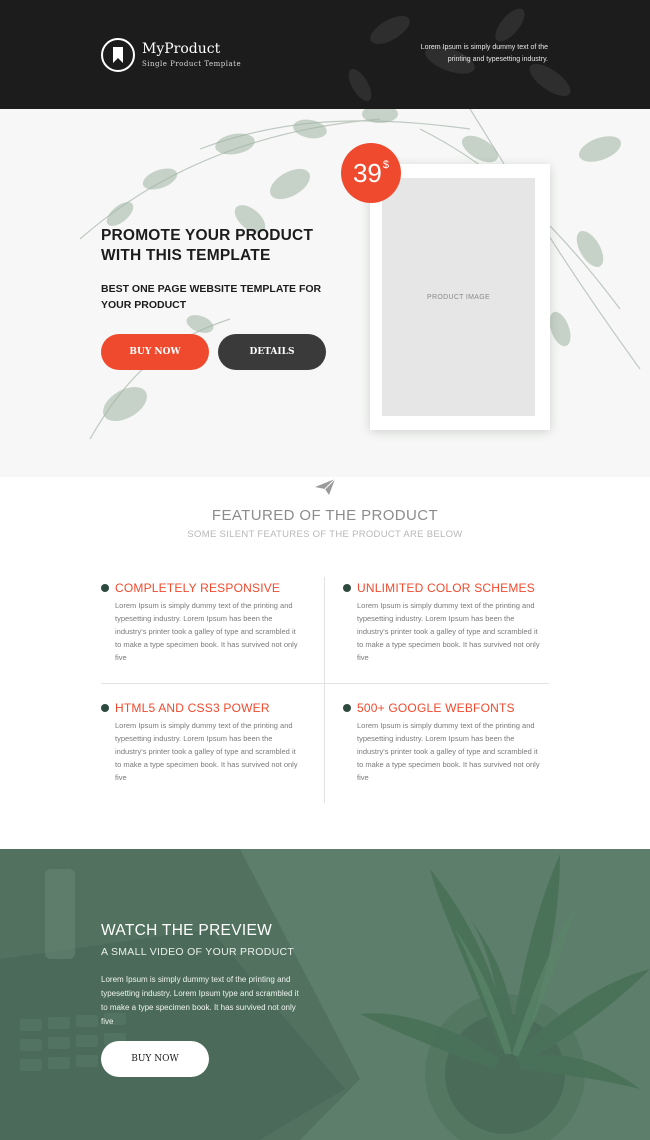  I want to click on price-badge: 39 $, so click(371, 173).